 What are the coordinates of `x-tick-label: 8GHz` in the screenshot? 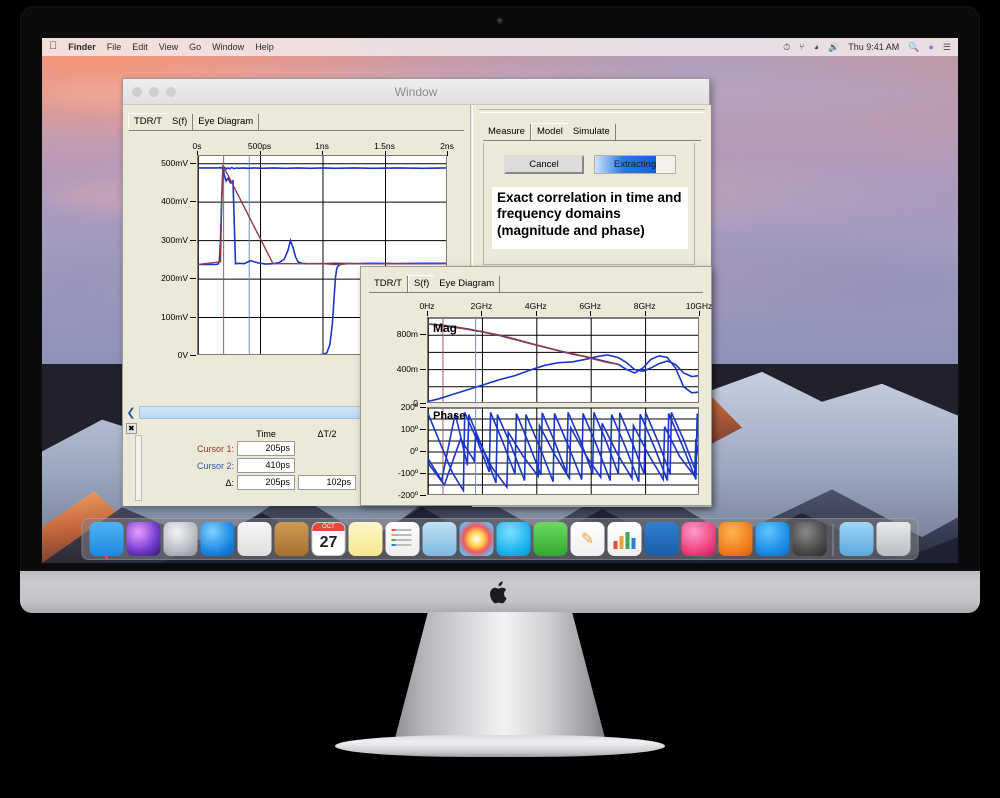 It's located at (644, 306).